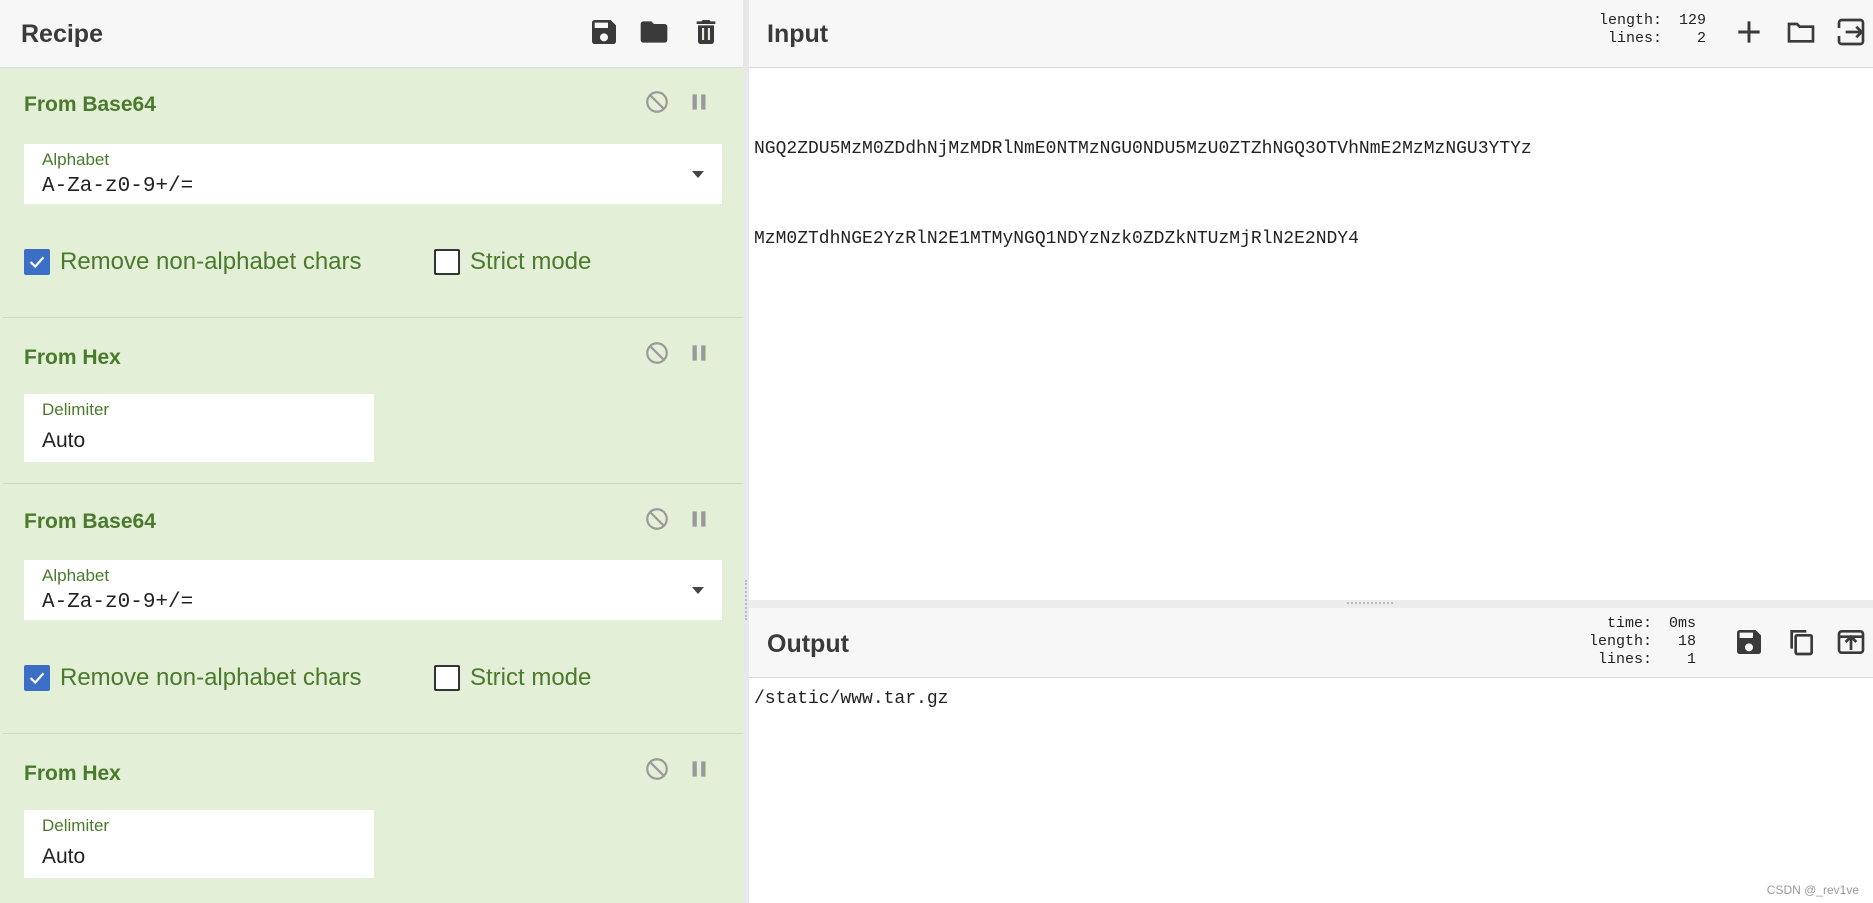 This screenshot has height=903, width=1873. Describe the element at coordinates (1812, 890) in the screenshot. I see `watermark: CSDN @_rev1ve` at that location.